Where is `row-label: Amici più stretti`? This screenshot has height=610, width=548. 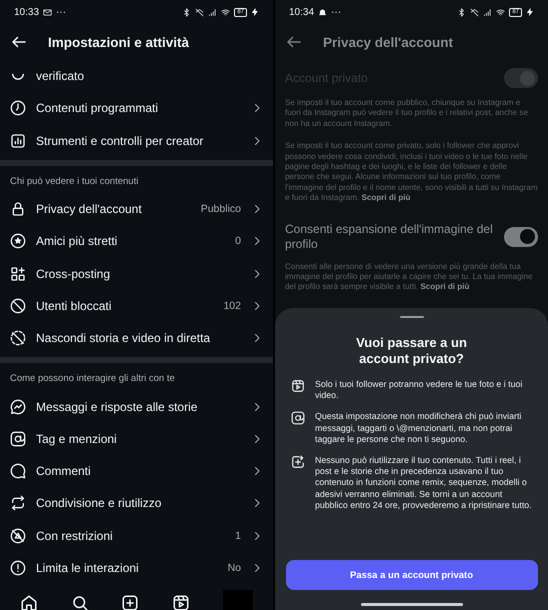 row-label: Amici più stretti is located at coordinates (77, 241).